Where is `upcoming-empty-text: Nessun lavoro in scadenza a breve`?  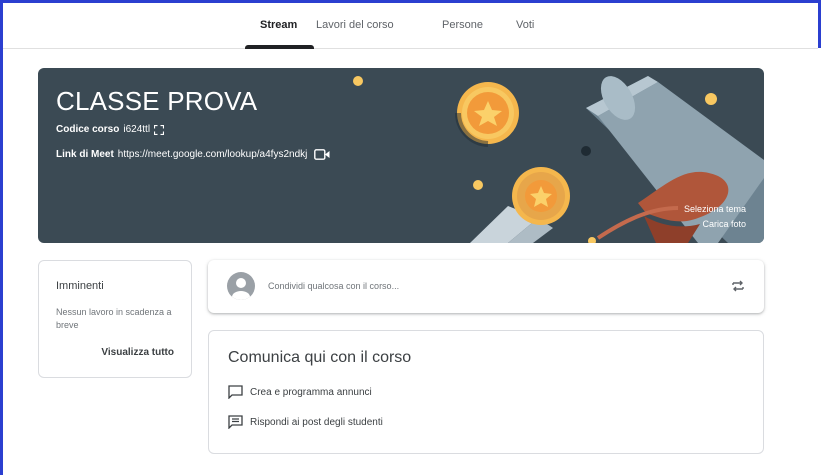 upcoming-empty-text: Nessun lavoro in scadenza a breve is located at coordinates (114, 318).